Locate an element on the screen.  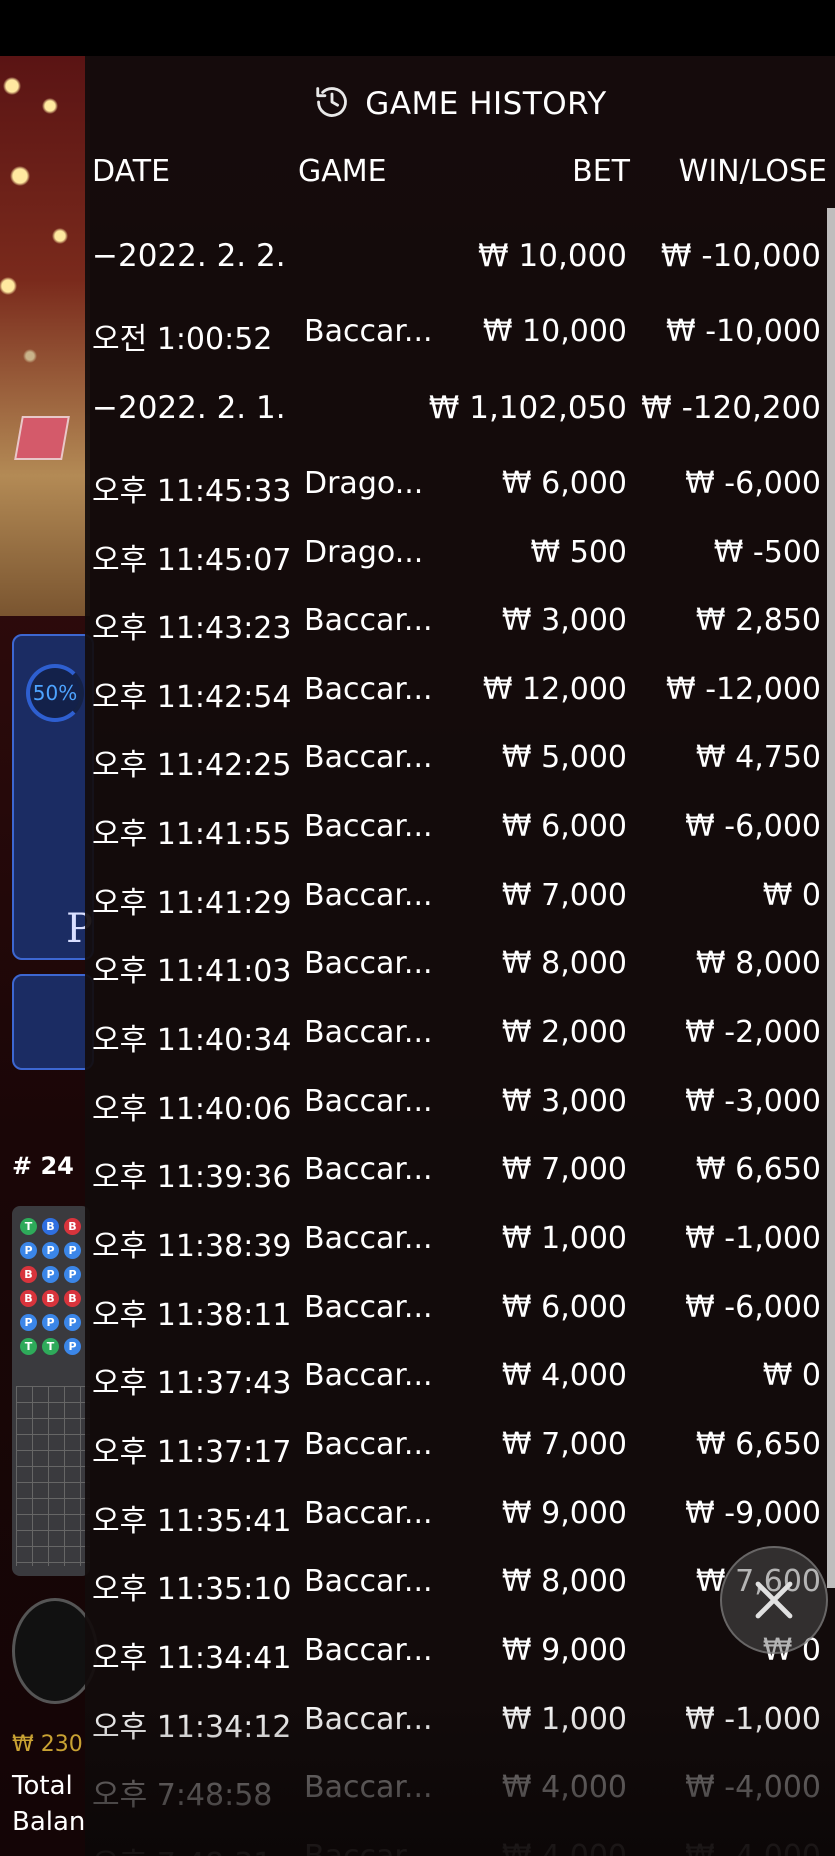
row-date: 오후 11:40:06 is located at coordinates (192, 1109).